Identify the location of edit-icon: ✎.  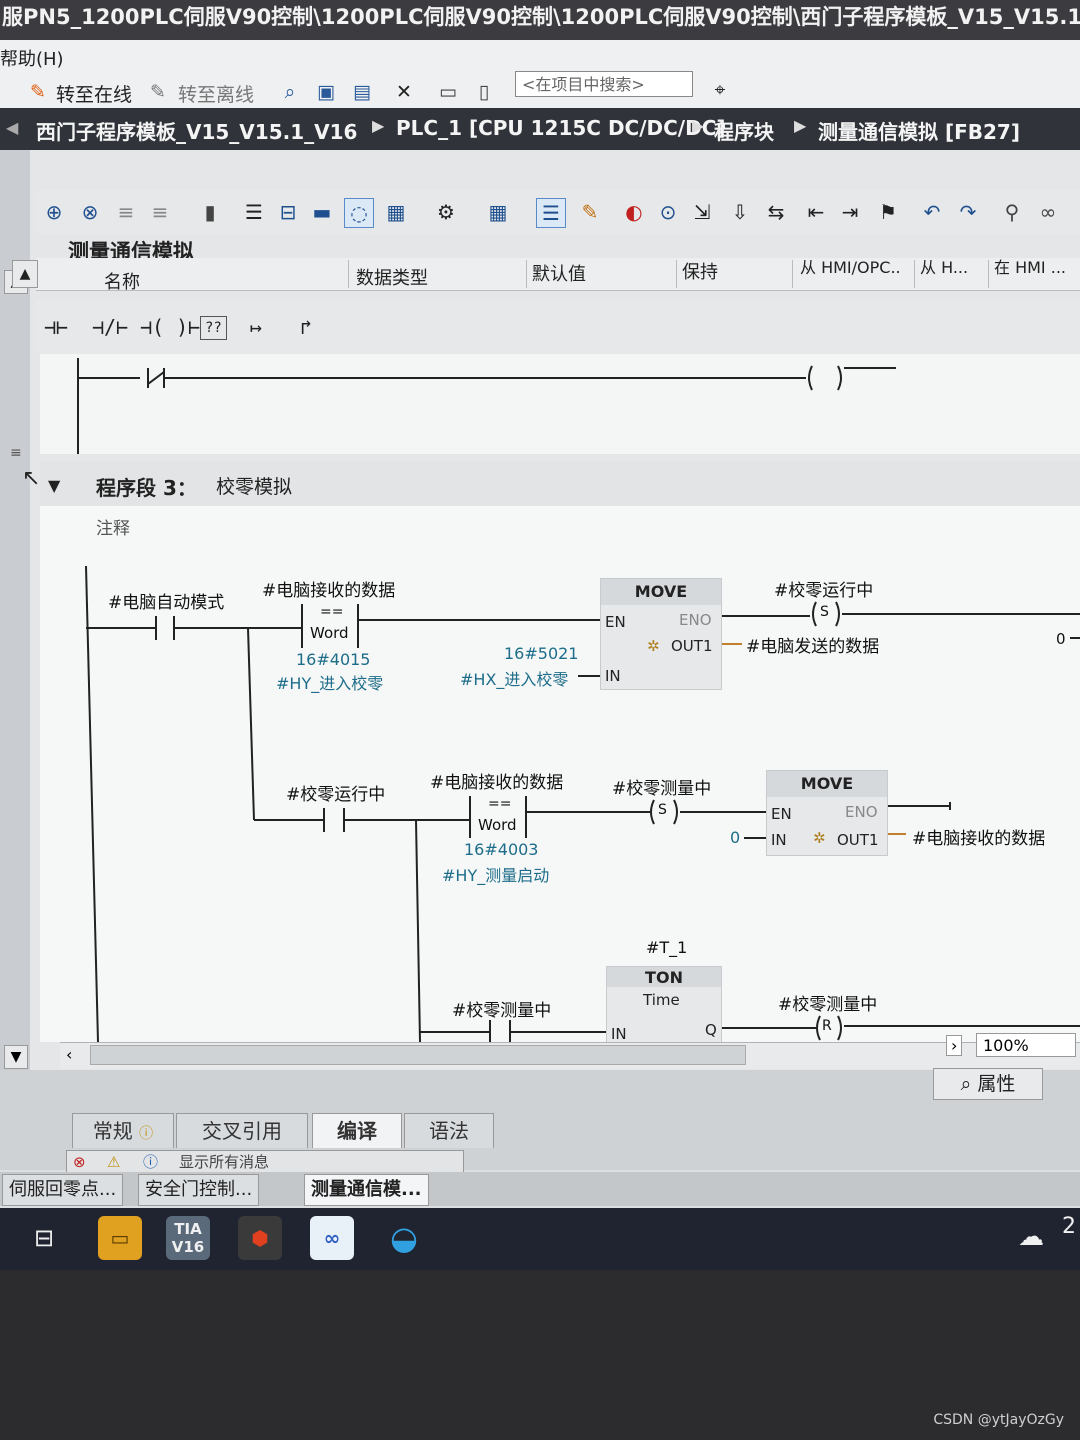
(590, 212).